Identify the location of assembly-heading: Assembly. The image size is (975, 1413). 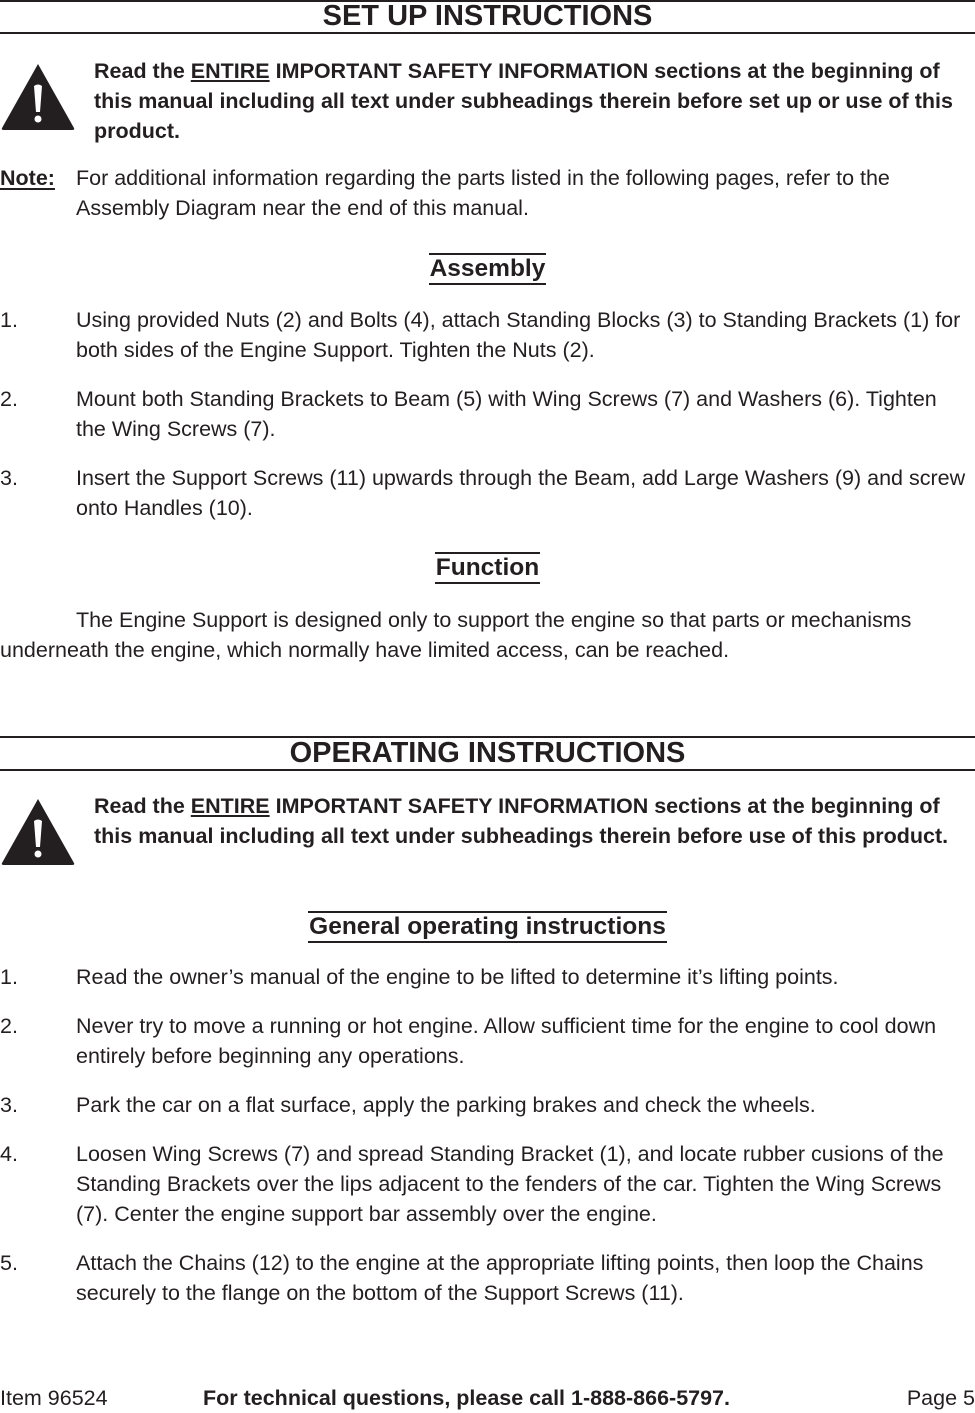
(487, 269).